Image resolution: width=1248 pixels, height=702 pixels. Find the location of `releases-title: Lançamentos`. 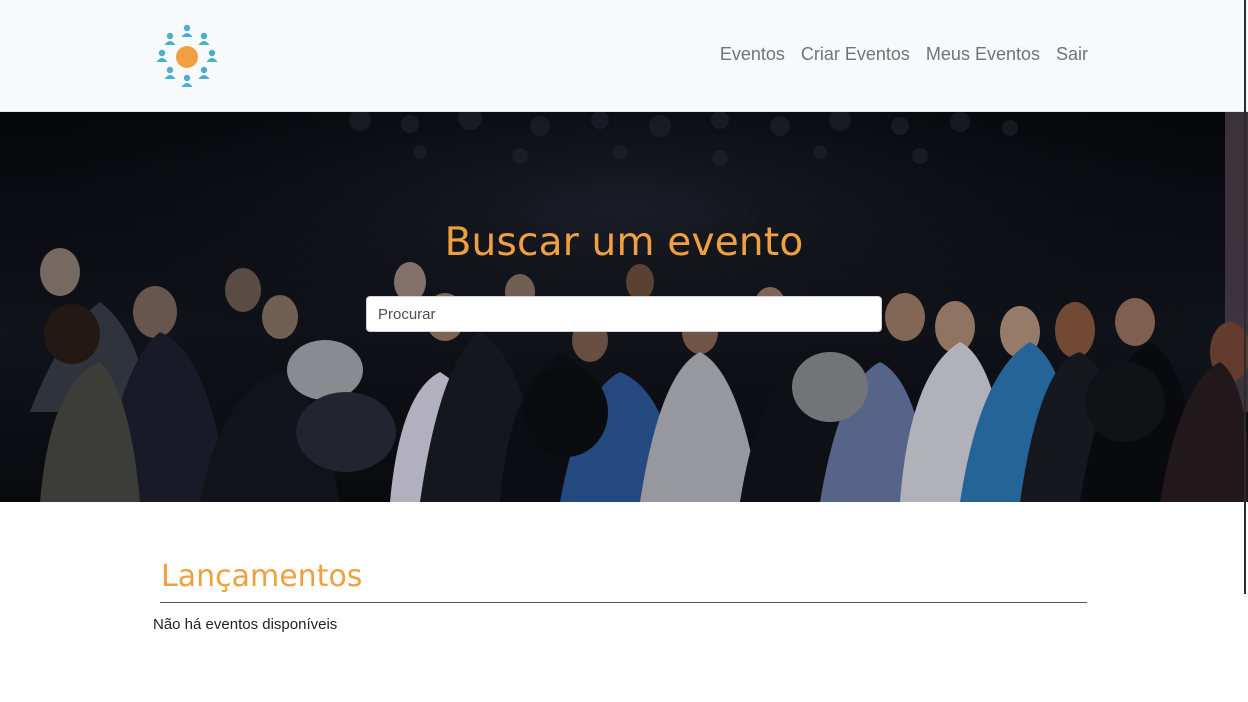

releases-title: Lançamentos is located at coordinates (262, 576).